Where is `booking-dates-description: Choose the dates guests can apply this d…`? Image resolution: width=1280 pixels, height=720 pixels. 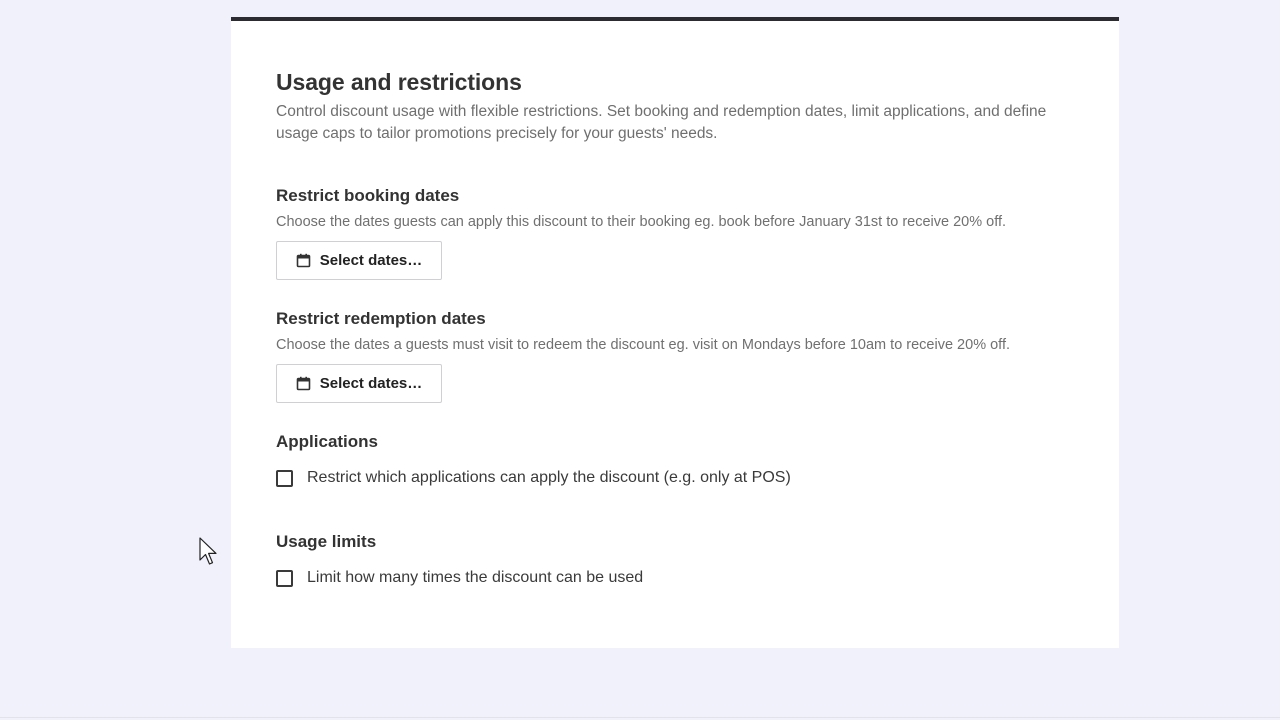 booking-dates-description: Choose the dates guests can apply this d… is located at coordinates (641, 222).